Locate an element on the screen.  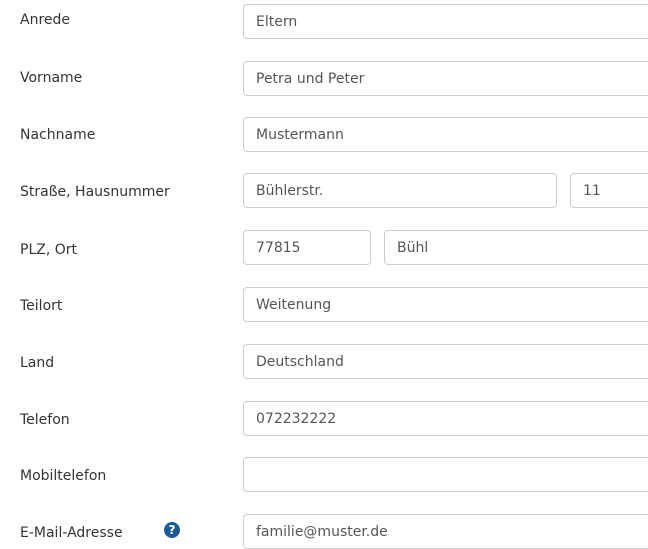
email-label: E-Mail-Adresse is located at coordinates (71, 533).